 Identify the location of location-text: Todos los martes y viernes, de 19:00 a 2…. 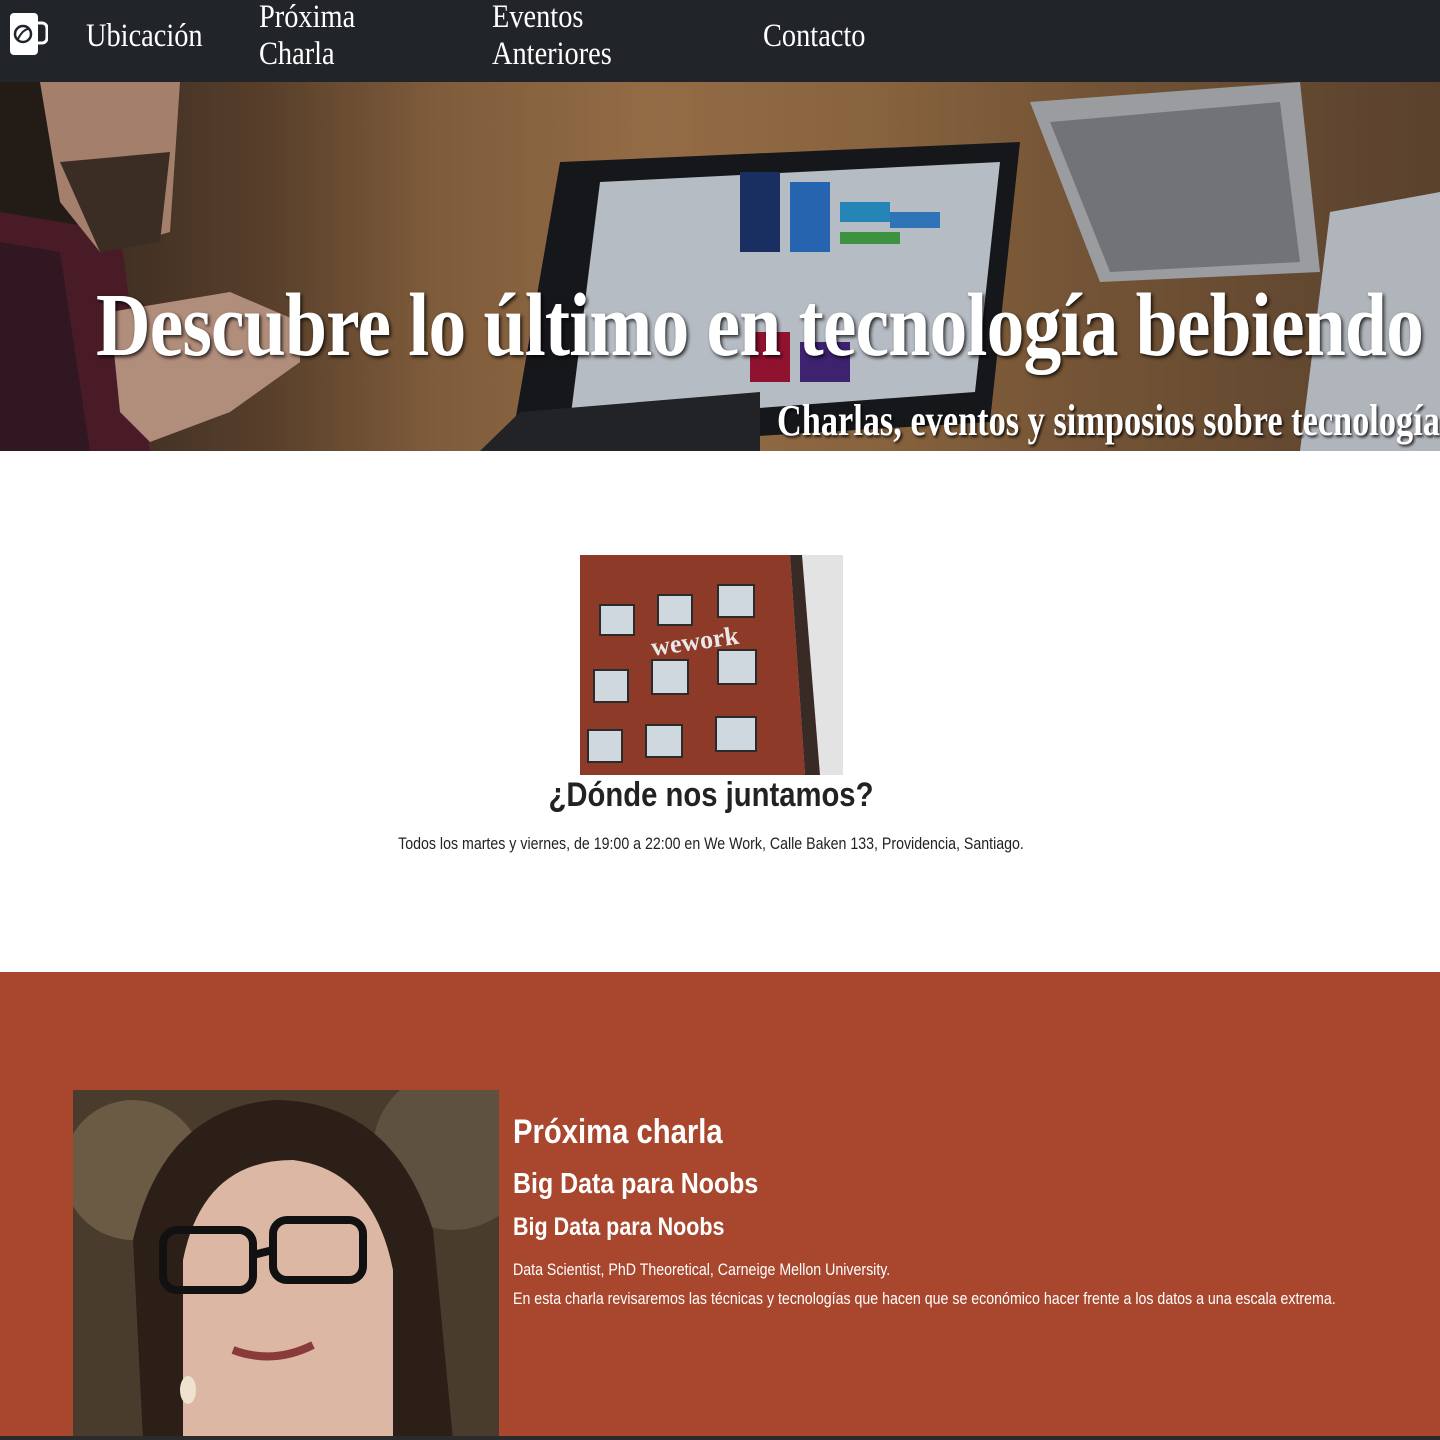
(711, 844).